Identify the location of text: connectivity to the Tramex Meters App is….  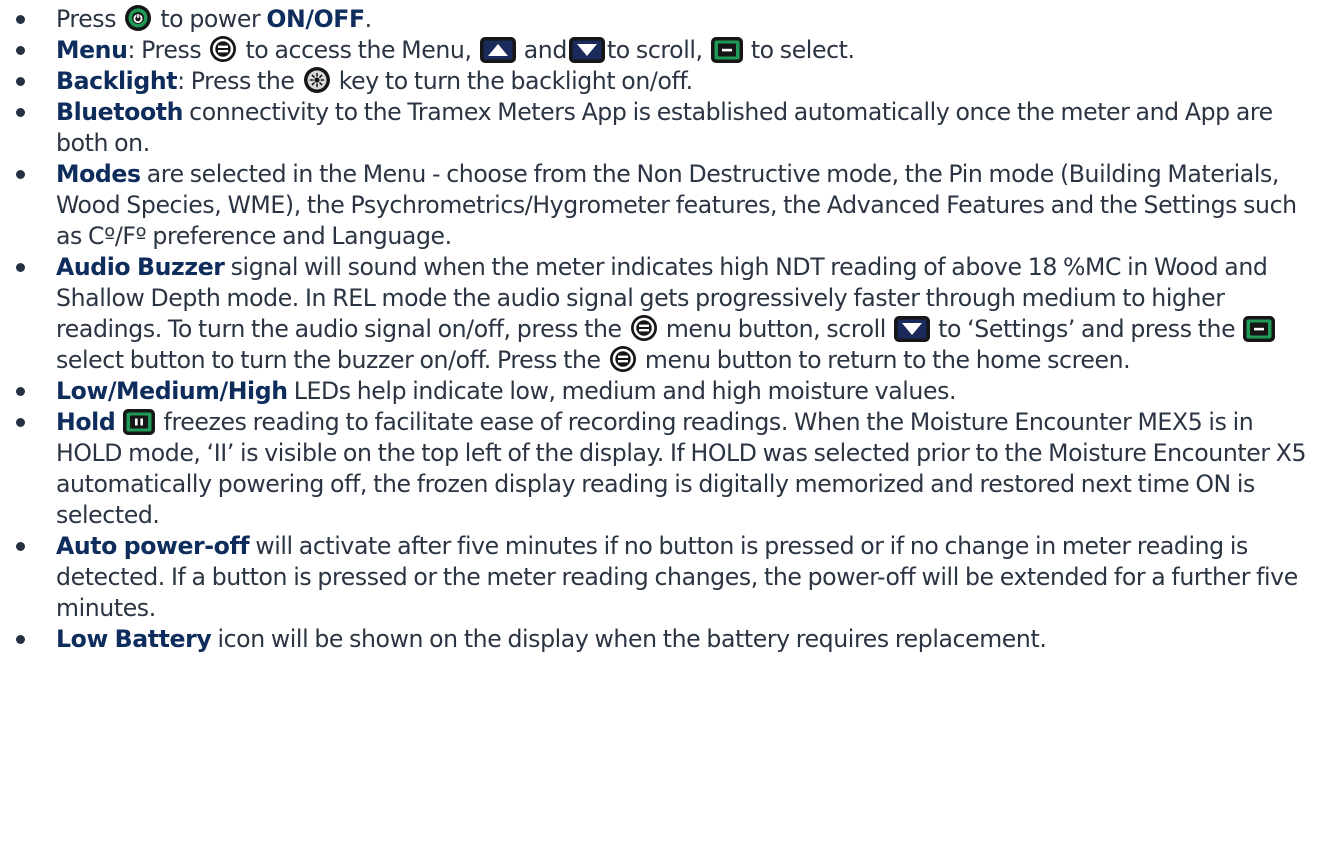
(664, 127).